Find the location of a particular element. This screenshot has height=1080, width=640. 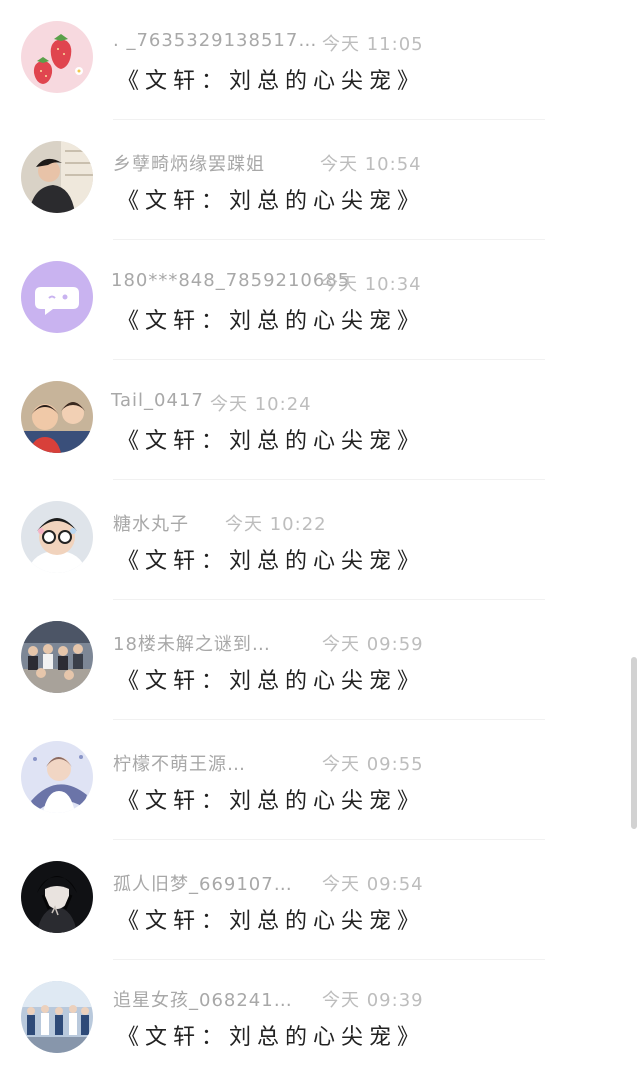

boy-photo-avatar is located at coordinates (57, 177).